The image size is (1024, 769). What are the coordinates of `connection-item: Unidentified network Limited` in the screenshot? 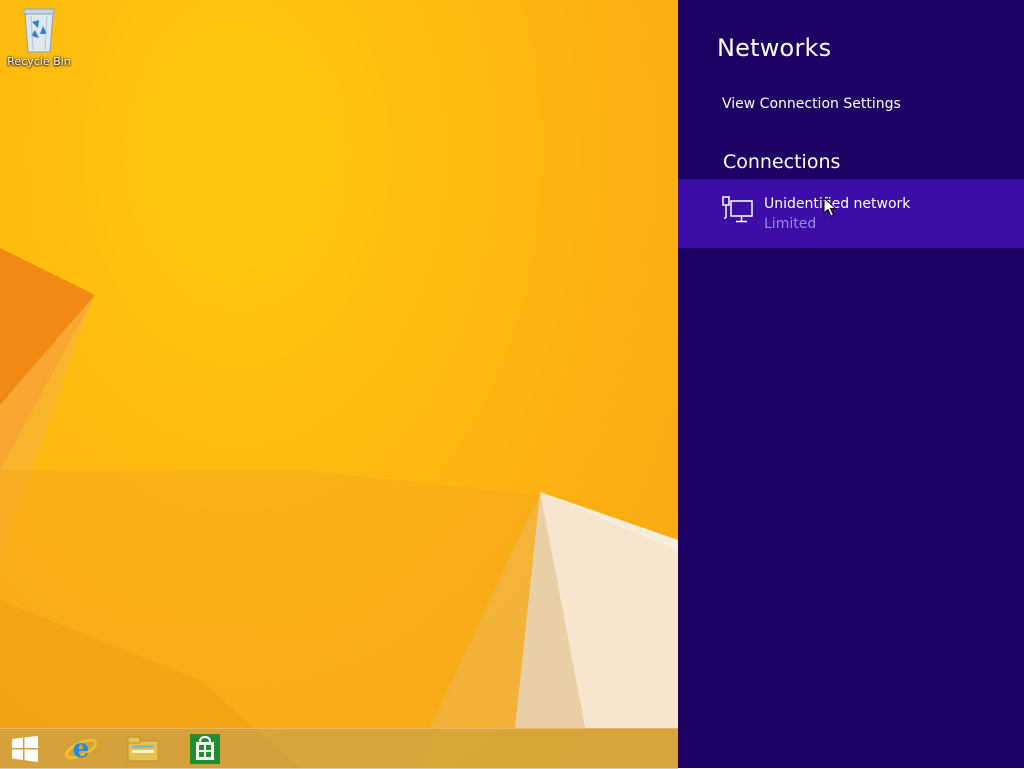 It's located at (851, 213).